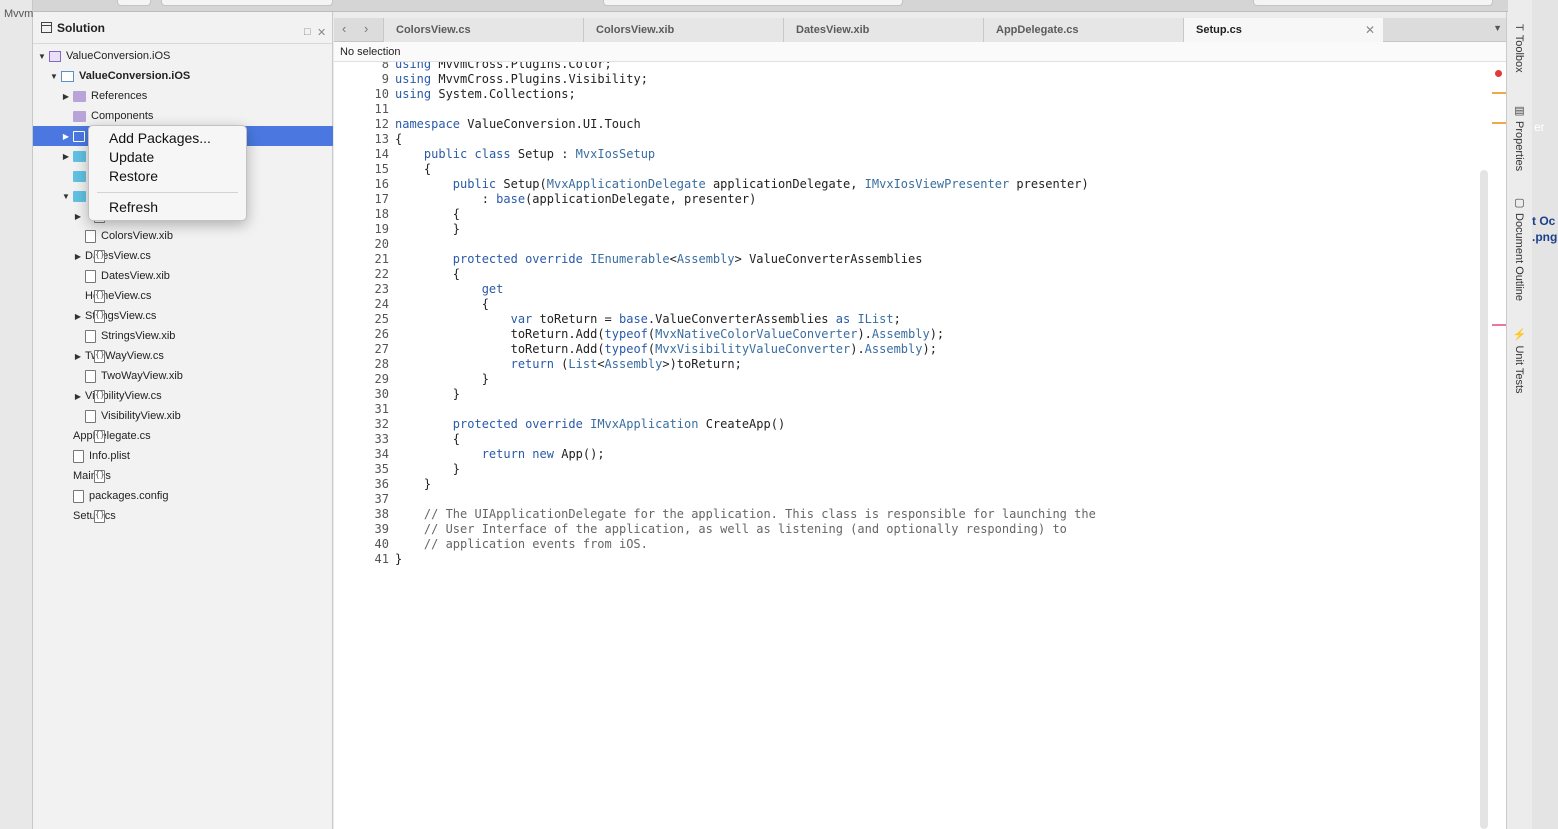 This screenshot has height=829, width=1558. Describe the element at coordinates (183, 396) in the screenshot. I see `tree-item: ▶VisibilityView.cs` at that location.